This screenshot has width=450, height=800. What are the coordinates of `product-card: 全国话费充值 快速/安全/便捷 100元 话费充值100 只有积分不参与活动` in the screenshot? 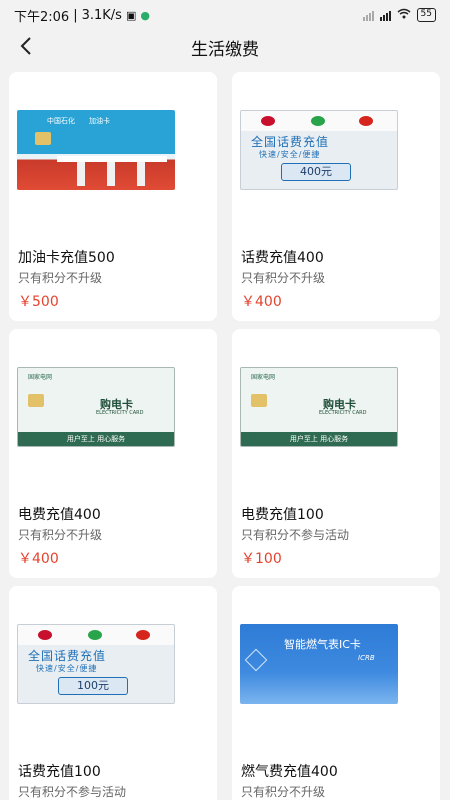 It's located at (113, 693).